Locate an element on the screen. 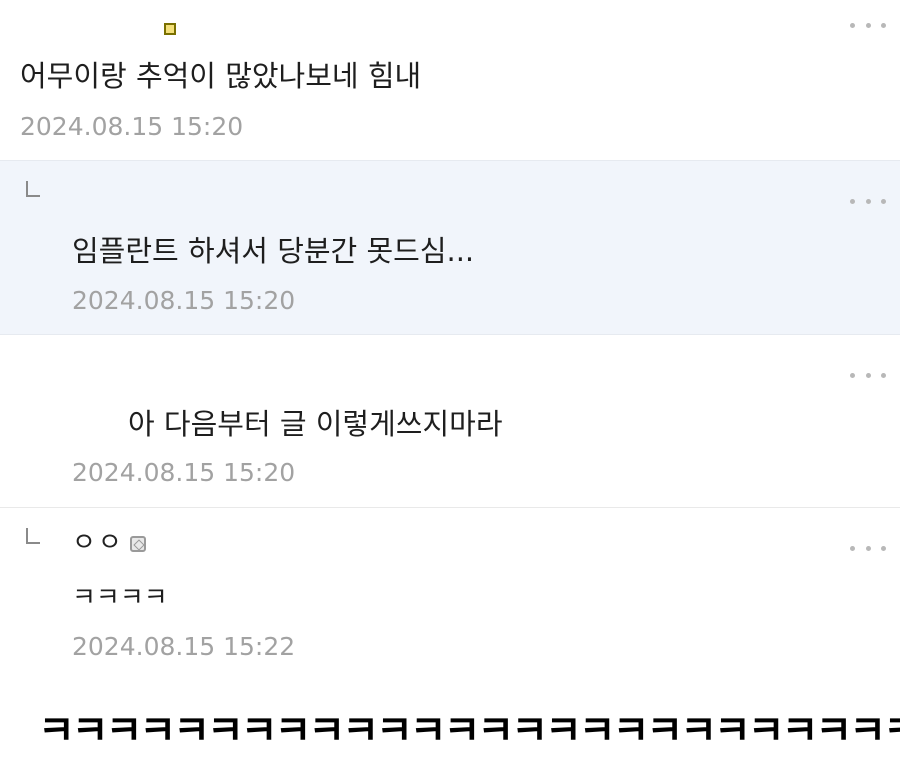 The width and height of the screenshot is (900, 775). comment-timestamp: 2024.08.15 15:22 is located at coordinates (184, 646).